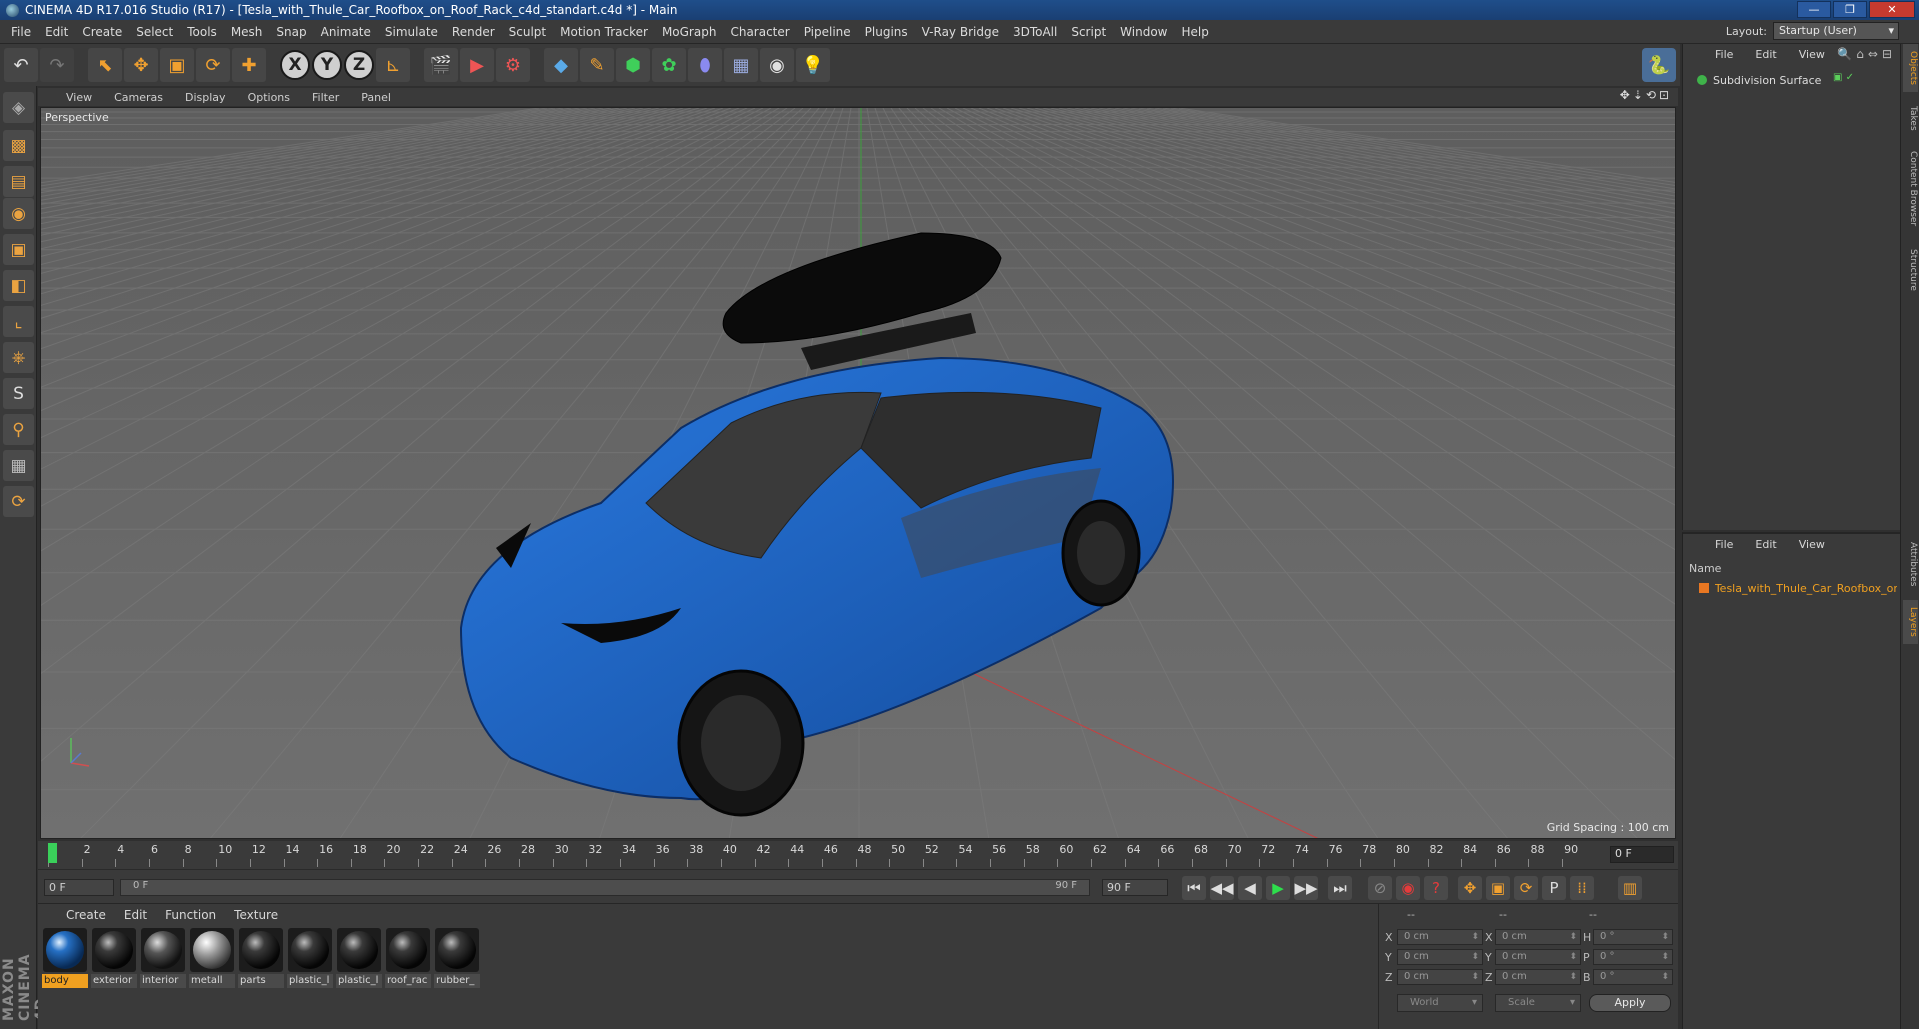 This screenshot has height=1029, width=1919. Describe the element at coordinates (256, 915) in the screenshot. I see `material-menu-texture: Texture` at that location.